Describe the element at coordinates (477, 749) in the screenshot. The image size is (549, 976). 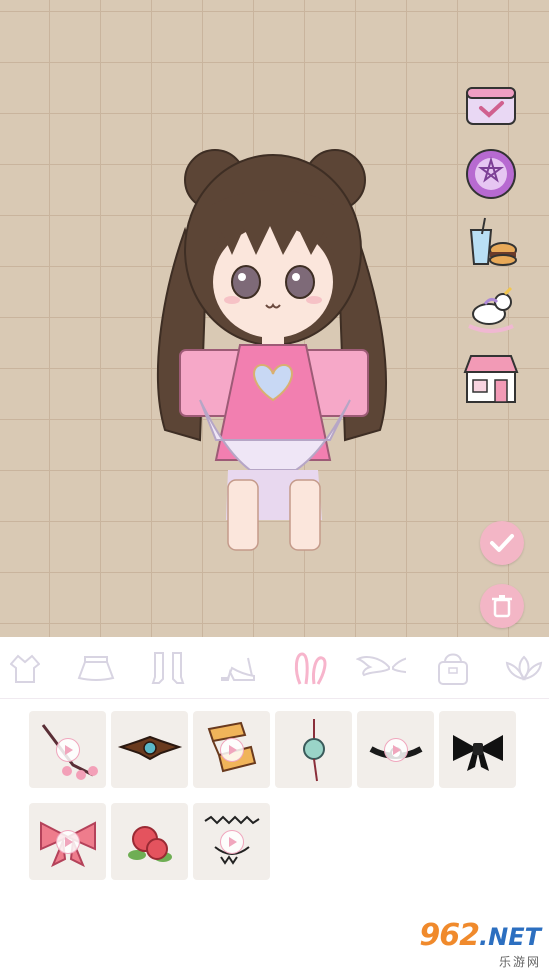
I see `black-bow-accessory` at that location.